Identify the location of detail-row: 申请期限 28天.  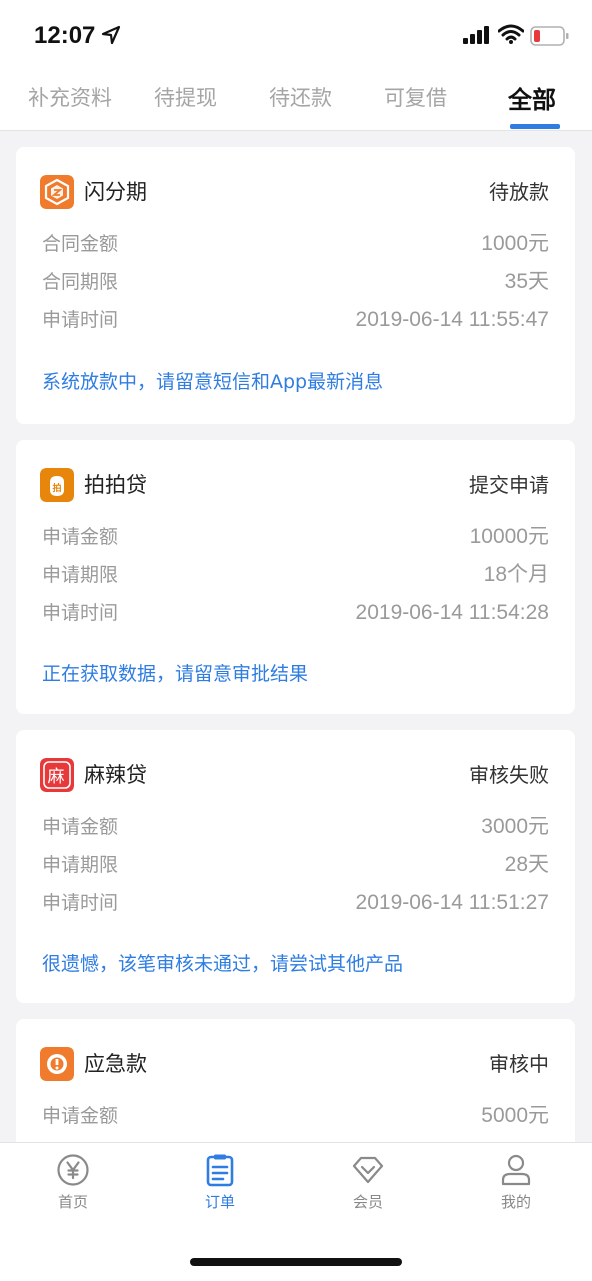
(295, 865).